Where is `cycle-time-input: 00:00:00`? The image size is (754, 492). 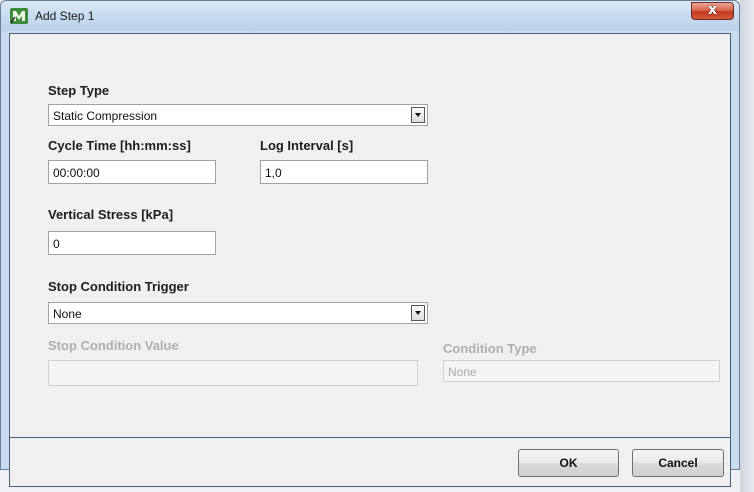
cycle-time-input: 00:00:00 is located at coordinates (132, 172).